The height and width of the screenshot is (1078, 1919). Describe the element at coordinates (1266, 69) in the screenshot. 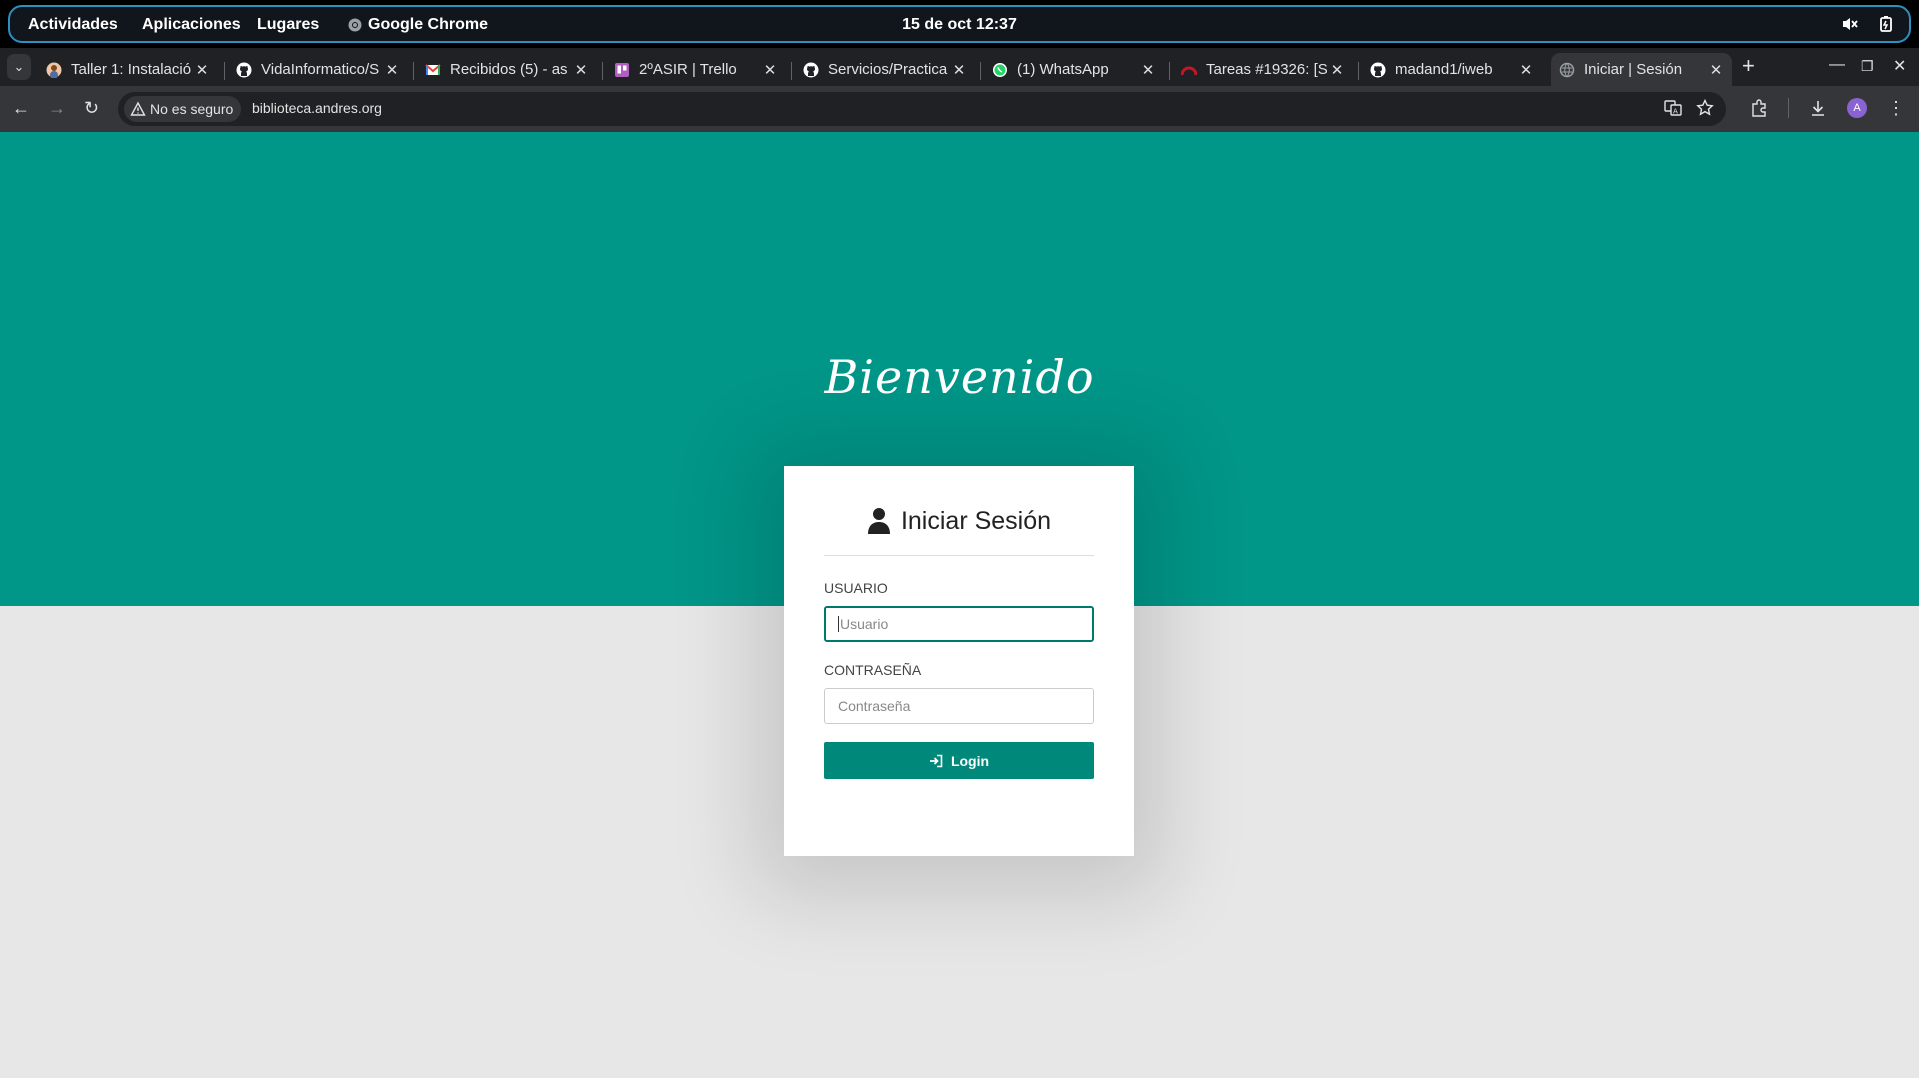

I see `tab-title: Tareas #19326: [S` at that location.